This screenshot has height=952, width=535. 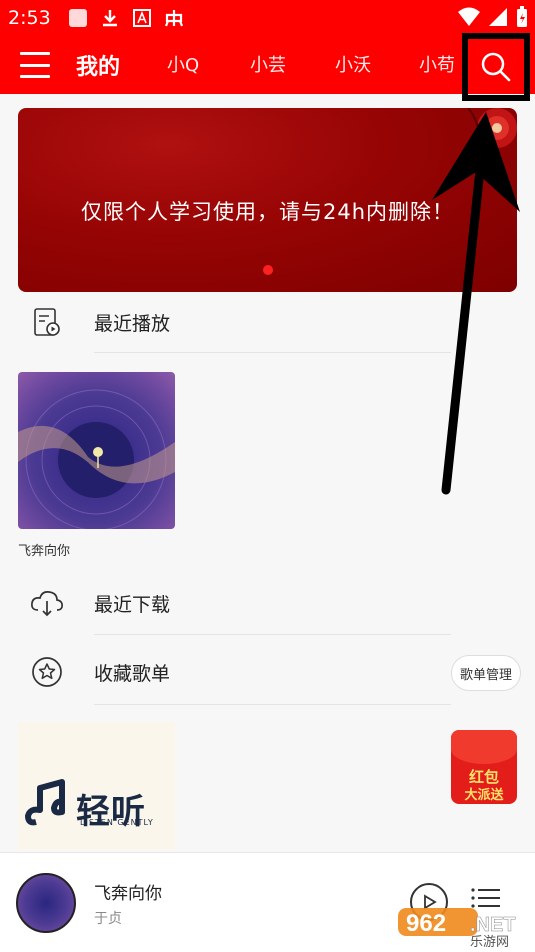 I want to click on recent-download-row: 最近下载, so click(x=267, y=603).